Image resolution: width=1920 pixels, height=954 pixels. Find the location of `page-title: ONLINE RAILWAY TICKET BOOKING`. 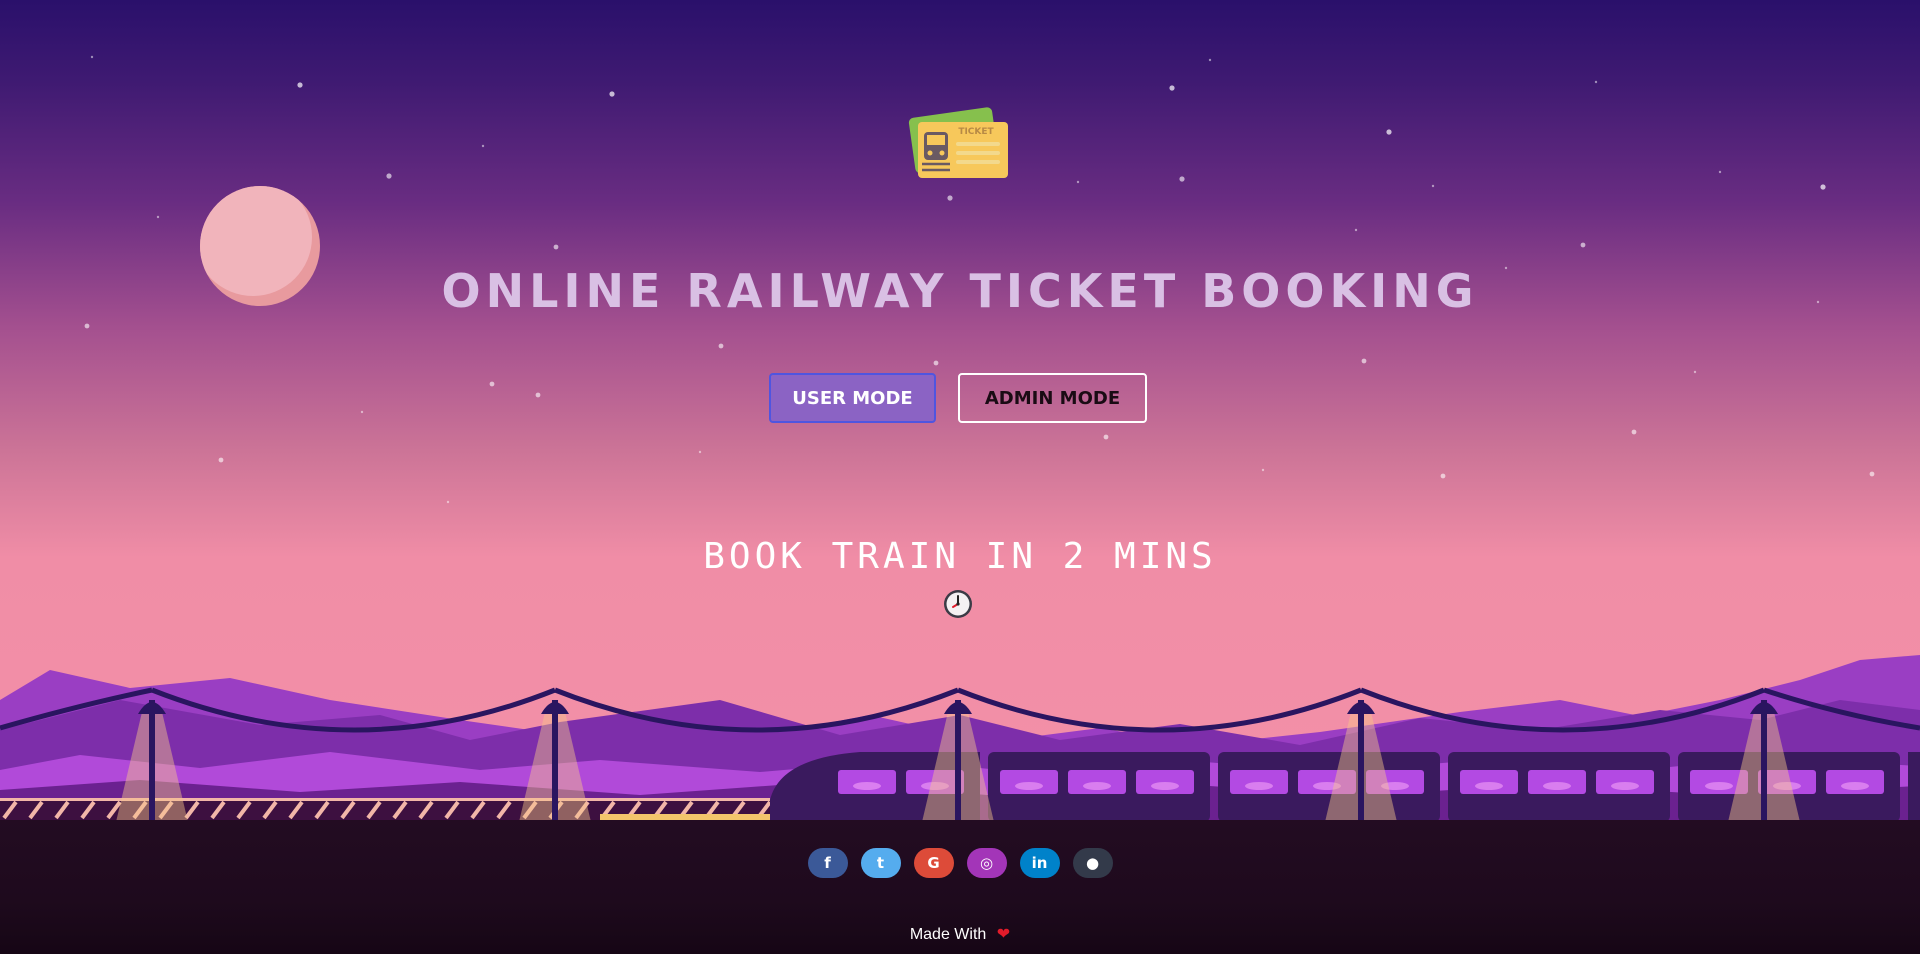

page-title: ONLINE RAILWAY TICKET BOOKING is located at coordinates (960, 291).